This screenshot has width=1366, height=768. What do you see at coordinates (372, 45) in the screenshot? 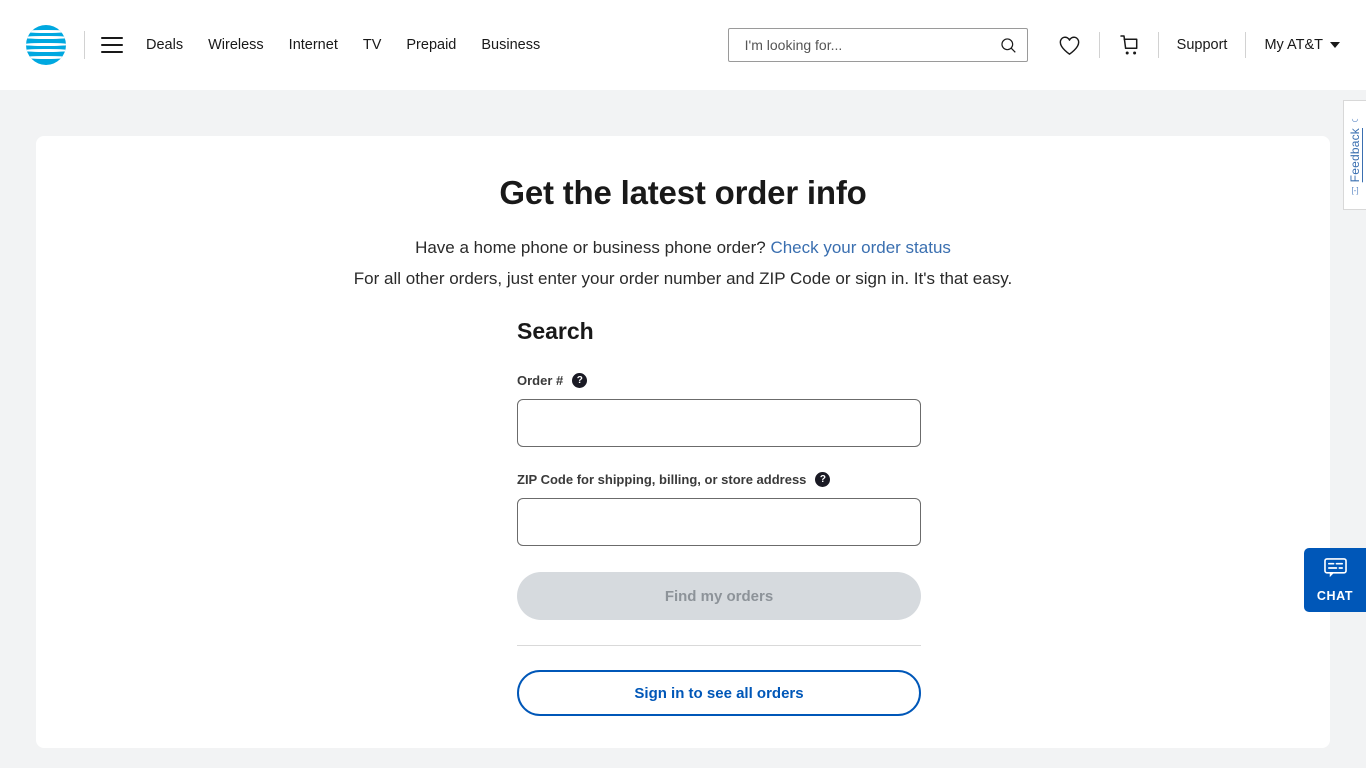
I see `nav-item-tv: TV` at bounding box center [372, 45].